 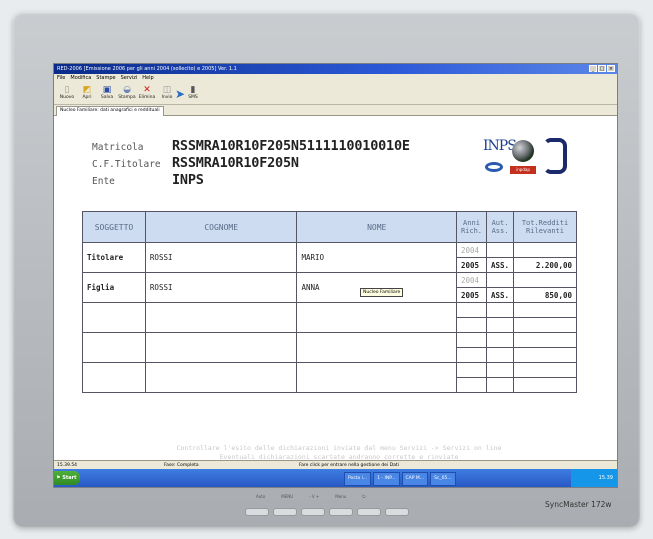 I want to click on minimize-button: _, so click(x=593, y=68).